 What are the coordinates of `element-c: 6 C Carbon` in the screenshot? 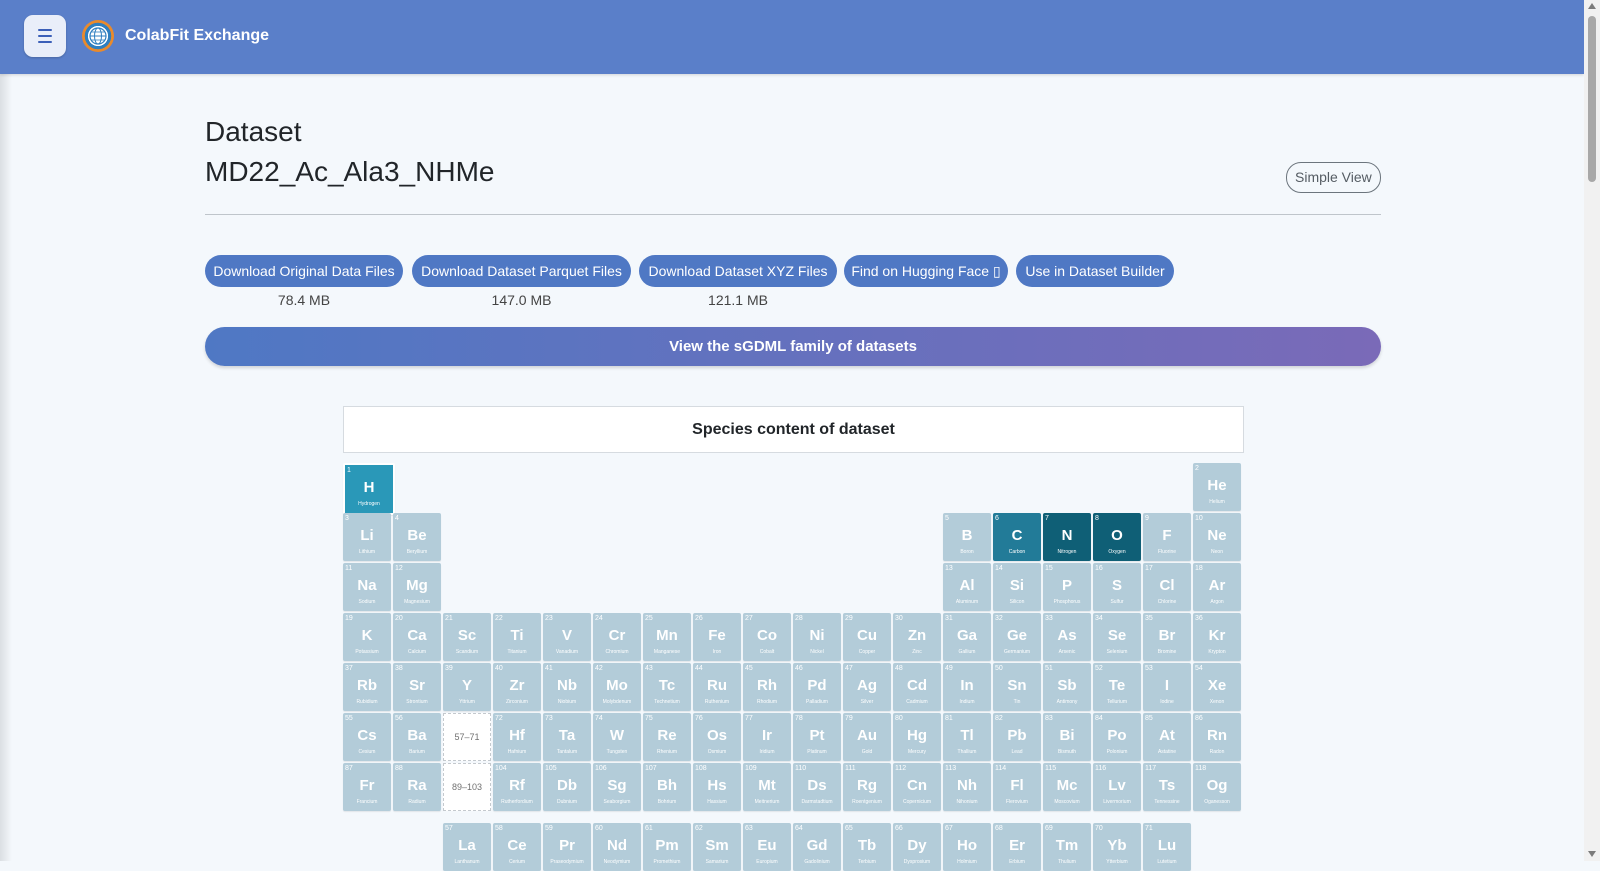 It's located at (1017, 537).